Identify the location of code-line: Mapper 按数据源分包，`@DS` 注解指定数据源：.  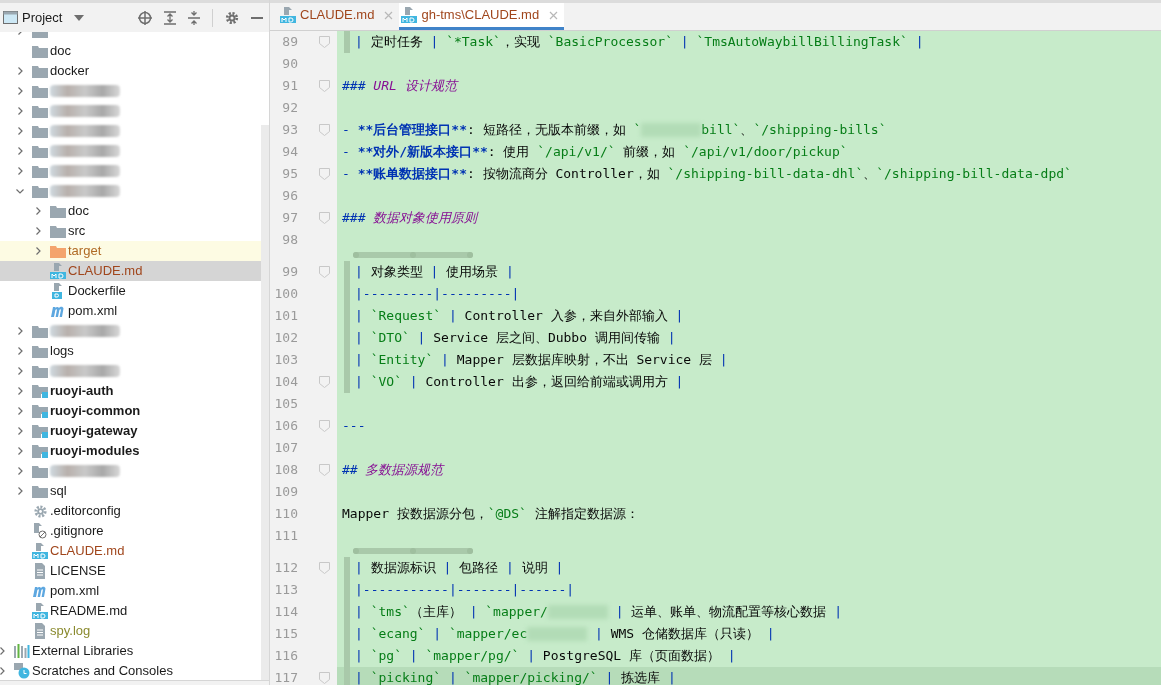
(490, 514).